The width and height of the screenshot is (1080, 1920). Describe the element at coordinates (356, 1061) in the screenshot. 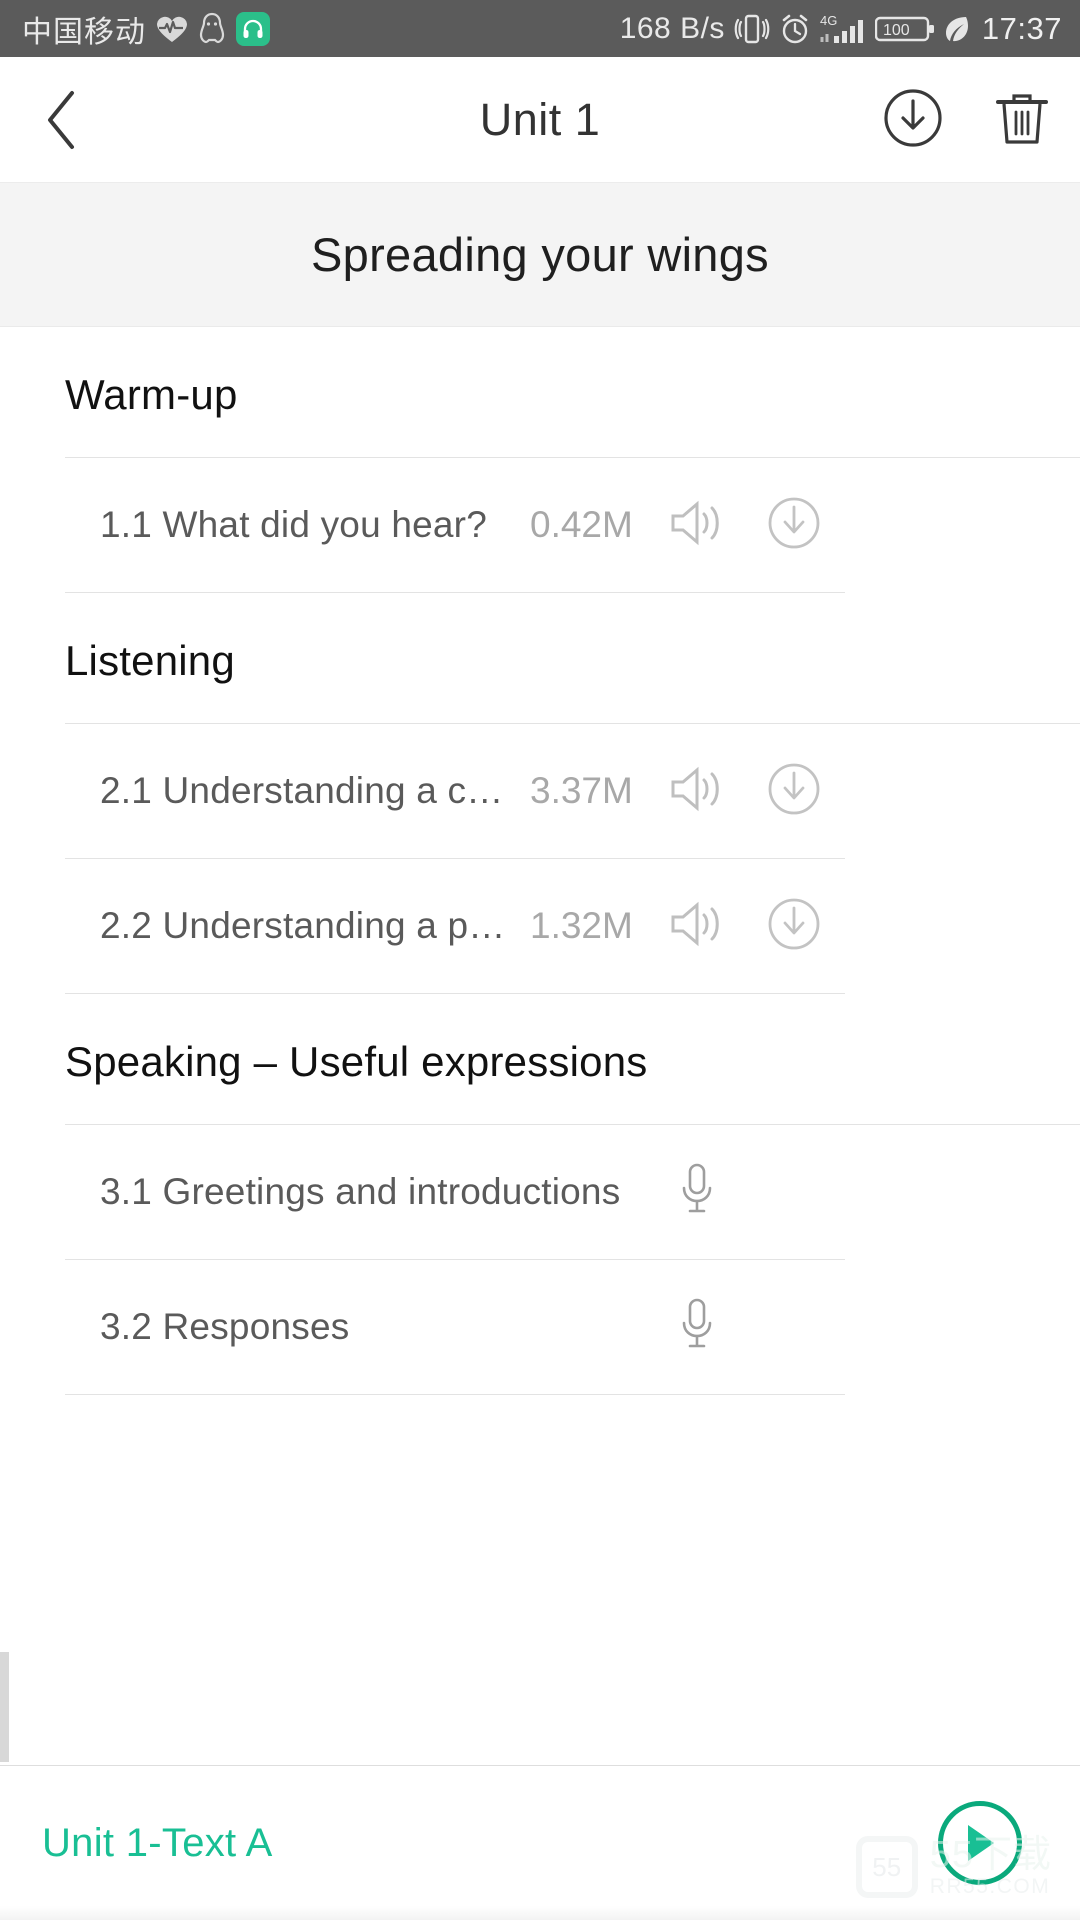

I see `section-header-speaking: Speaking – Useful expressions` at that location.